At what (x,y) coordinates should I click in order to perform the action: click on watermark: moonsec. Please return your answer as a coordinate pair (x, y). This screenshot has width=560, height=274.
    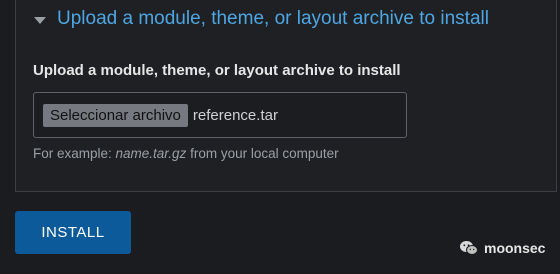
    Looking at the image, I should click on (502, 248).